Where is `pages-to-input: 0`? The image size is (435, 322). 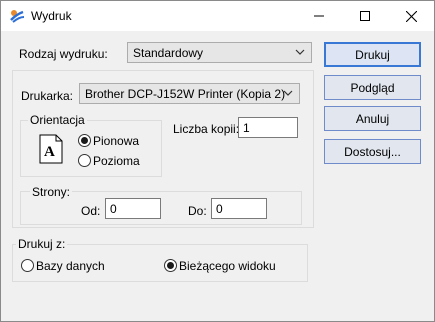
pages-to-input: 0 is located at coordinates (239, 208).